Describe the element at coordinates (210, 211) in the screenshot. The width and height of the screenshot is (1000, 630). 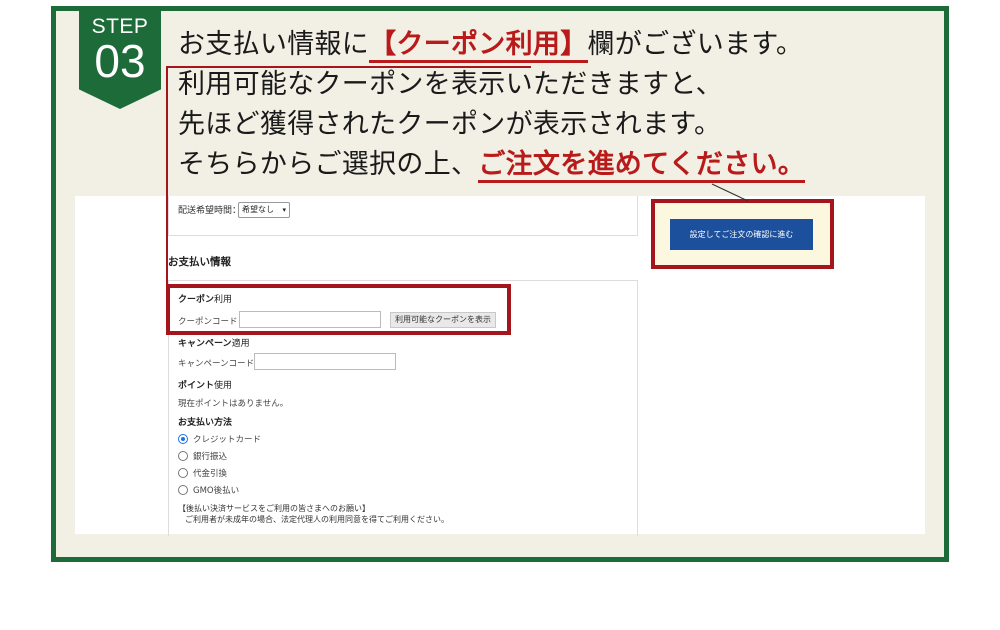
I see `delivery-time-label: 配送希望時間：` at that location.